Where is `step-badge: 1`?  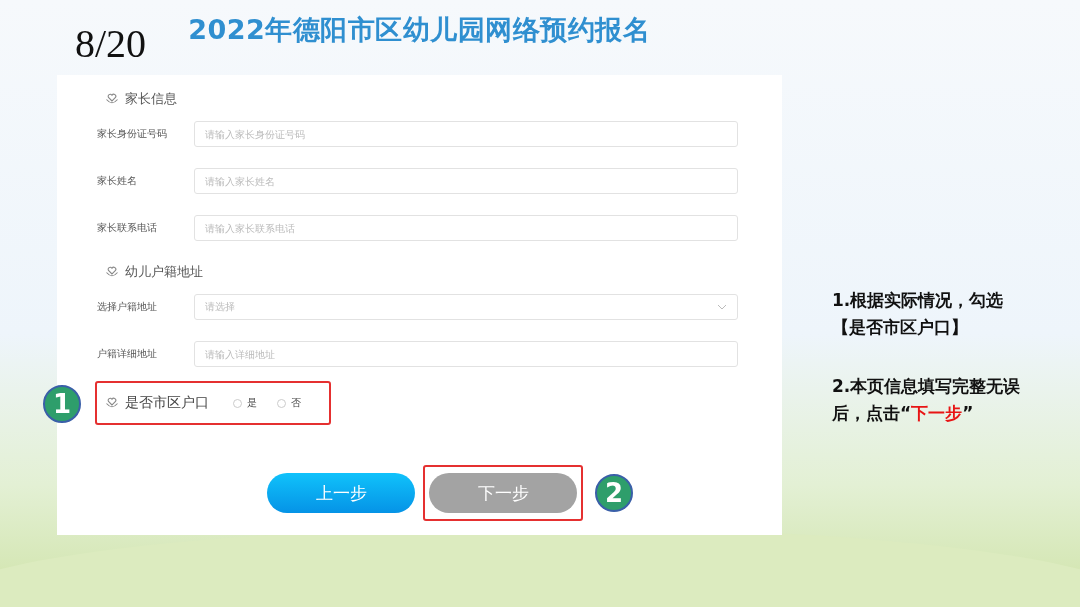
step-badge: 1 is located at coordinates (62, 404).